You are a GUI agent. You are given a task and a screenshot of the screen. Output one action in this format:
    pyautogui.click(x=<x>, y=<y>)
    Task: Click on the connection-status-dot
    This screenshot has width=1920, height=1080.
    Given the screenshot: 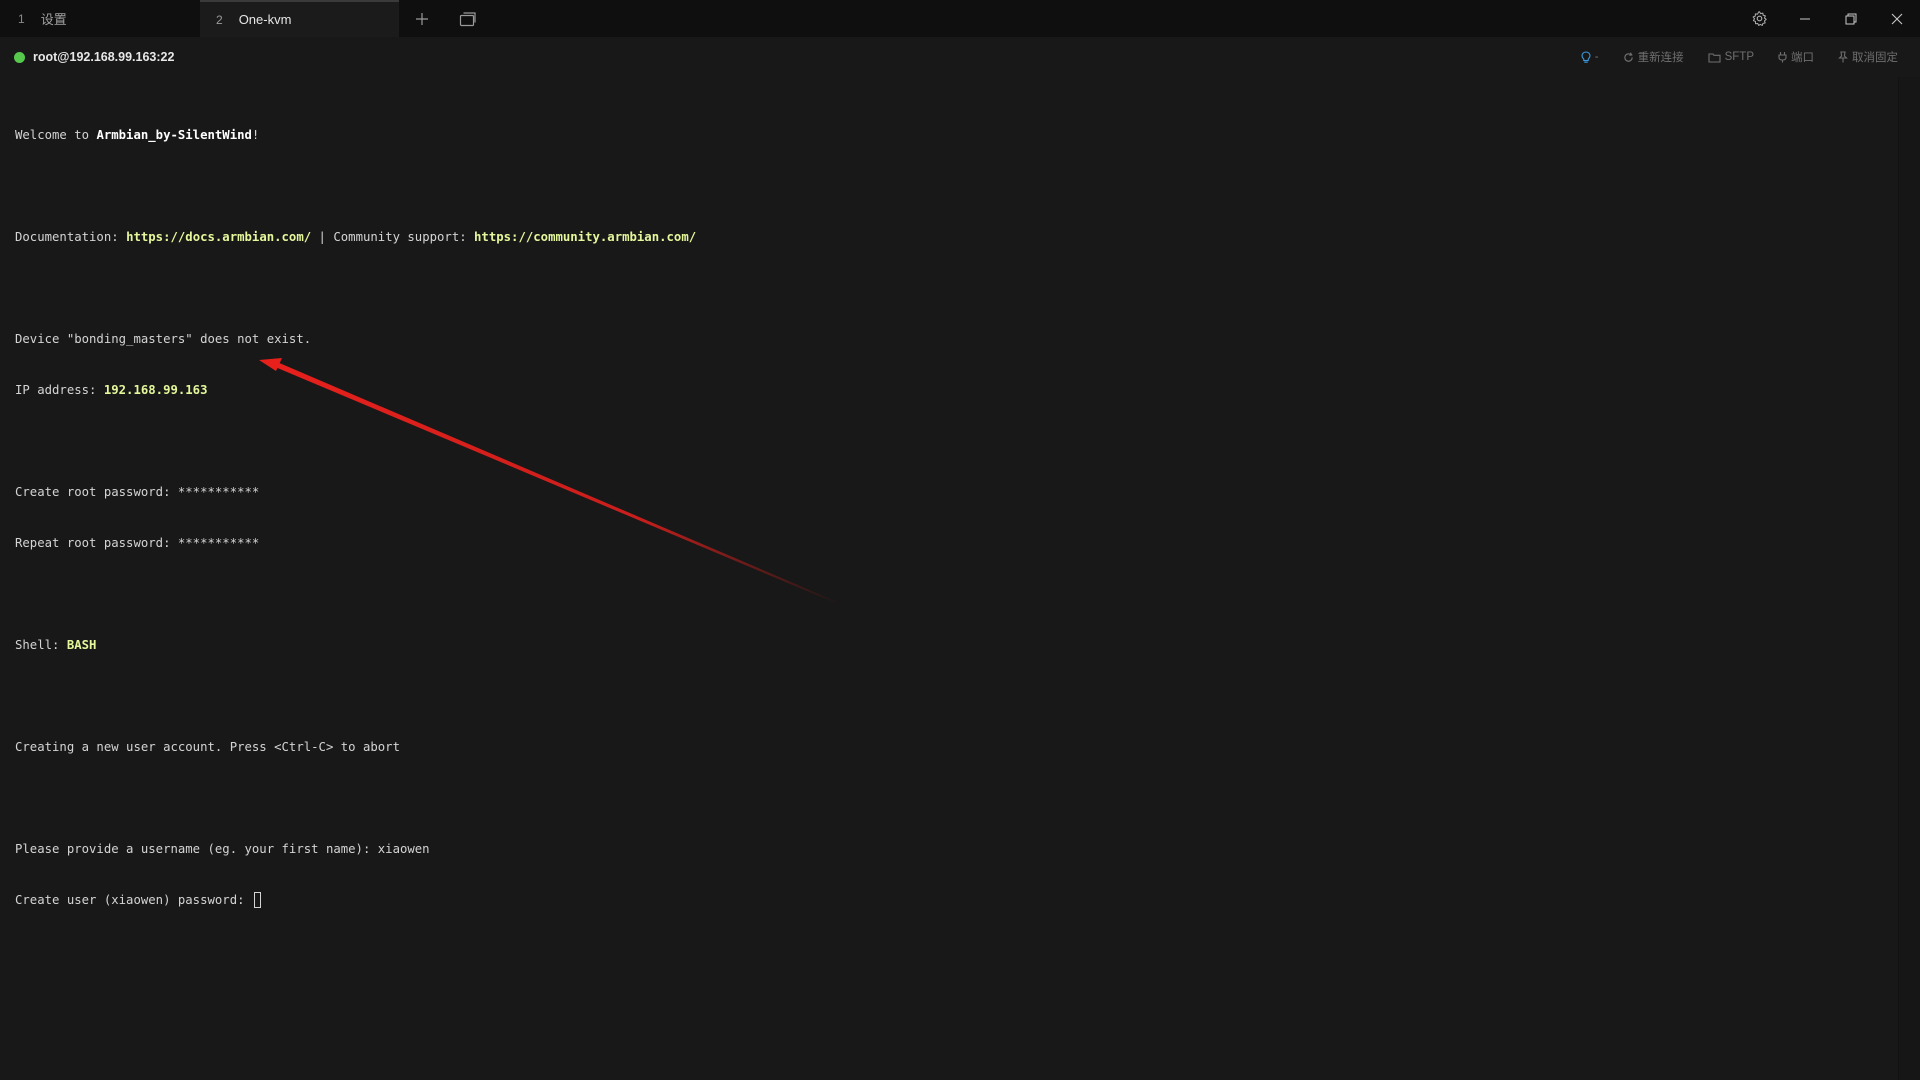 What is the action you would take?
    pyautogui.click(x=19, y=57)
    